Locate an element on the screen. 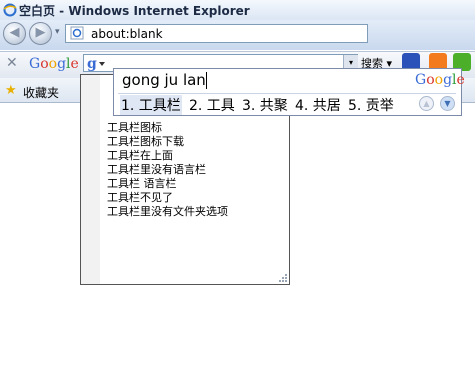 This screenshot has width=475, height=380. forward-button: ▶ is located at coordinates (40, 33).